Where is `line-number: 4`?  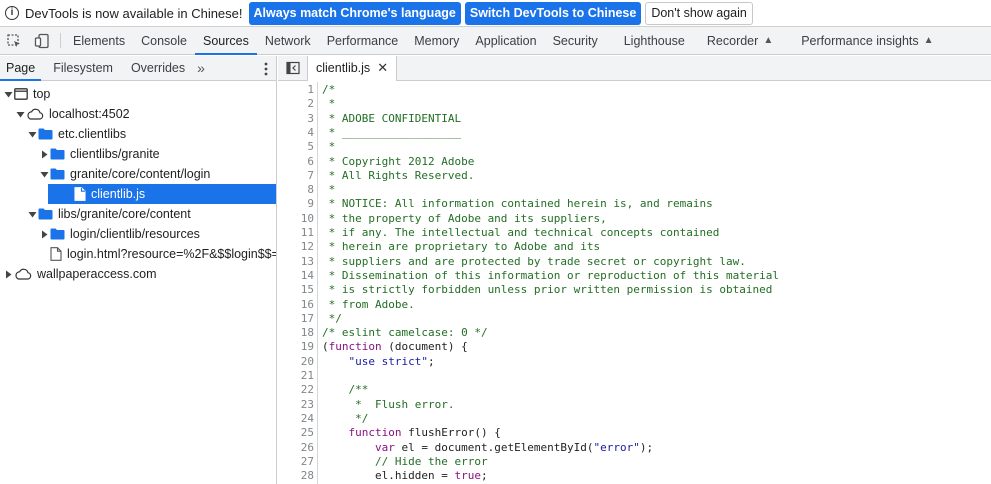
line-number: 4 is located at coordinates (310, 132).